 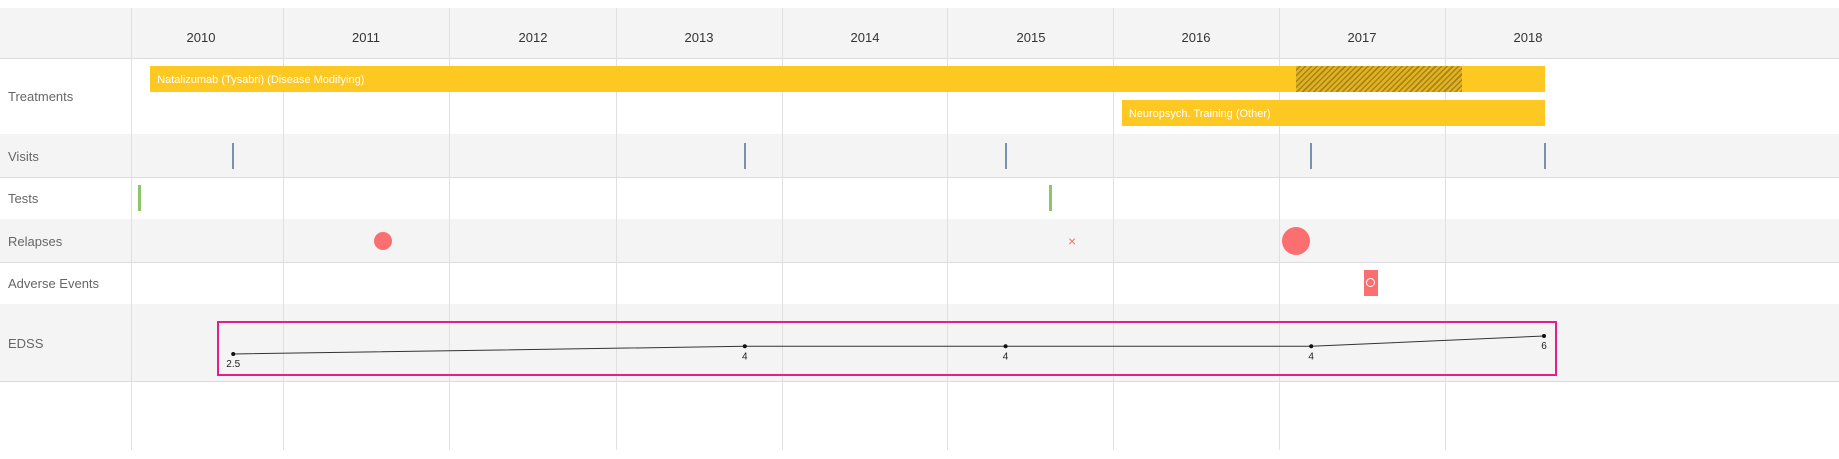 What do you see at coordinates (233, 364) in the screenshot?
I see `edss-value-label: 2.5` at bounding box center [233, 364].